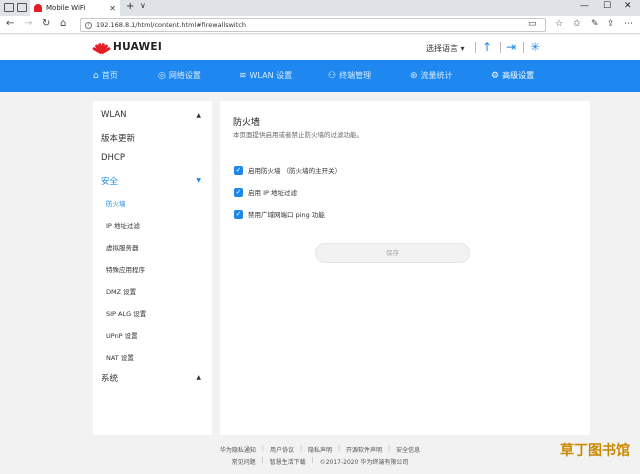 This screenshot has height=474, width=640. What do you see at coordinates (392, 253) in the screenshot?
I see `save-button: 保存` at bounding box center [392, 253].